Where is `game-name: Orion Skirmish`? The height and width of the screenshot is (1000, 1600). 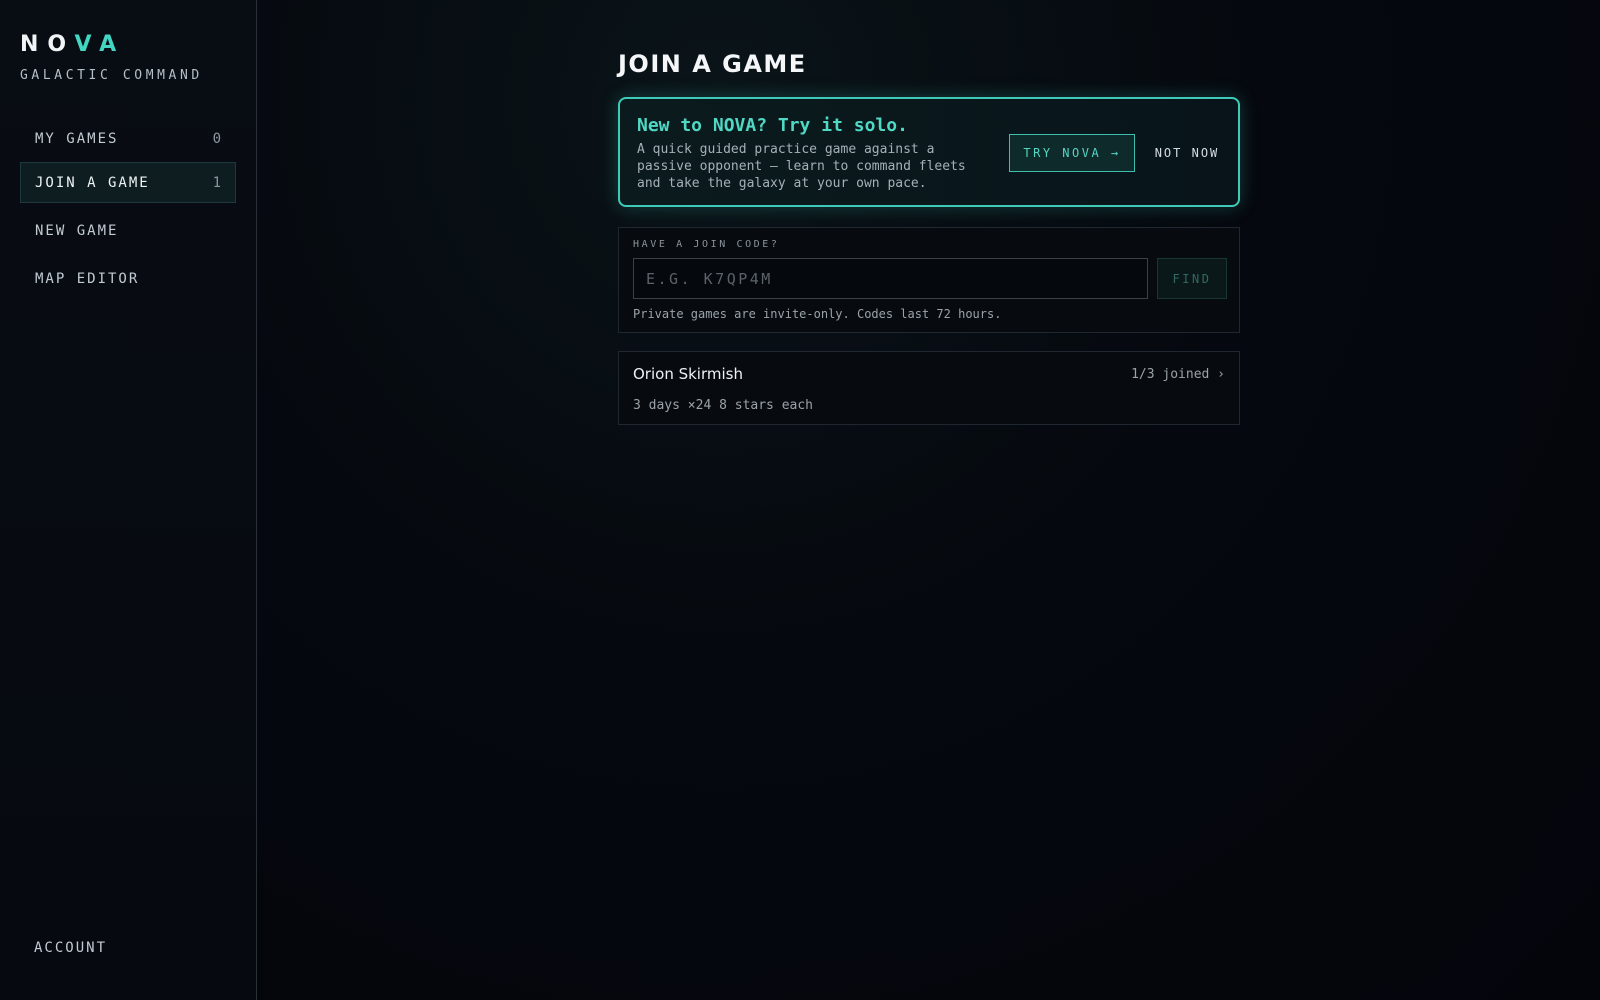 game-name: Orion Skirmish is located at coordinates (688, 374).